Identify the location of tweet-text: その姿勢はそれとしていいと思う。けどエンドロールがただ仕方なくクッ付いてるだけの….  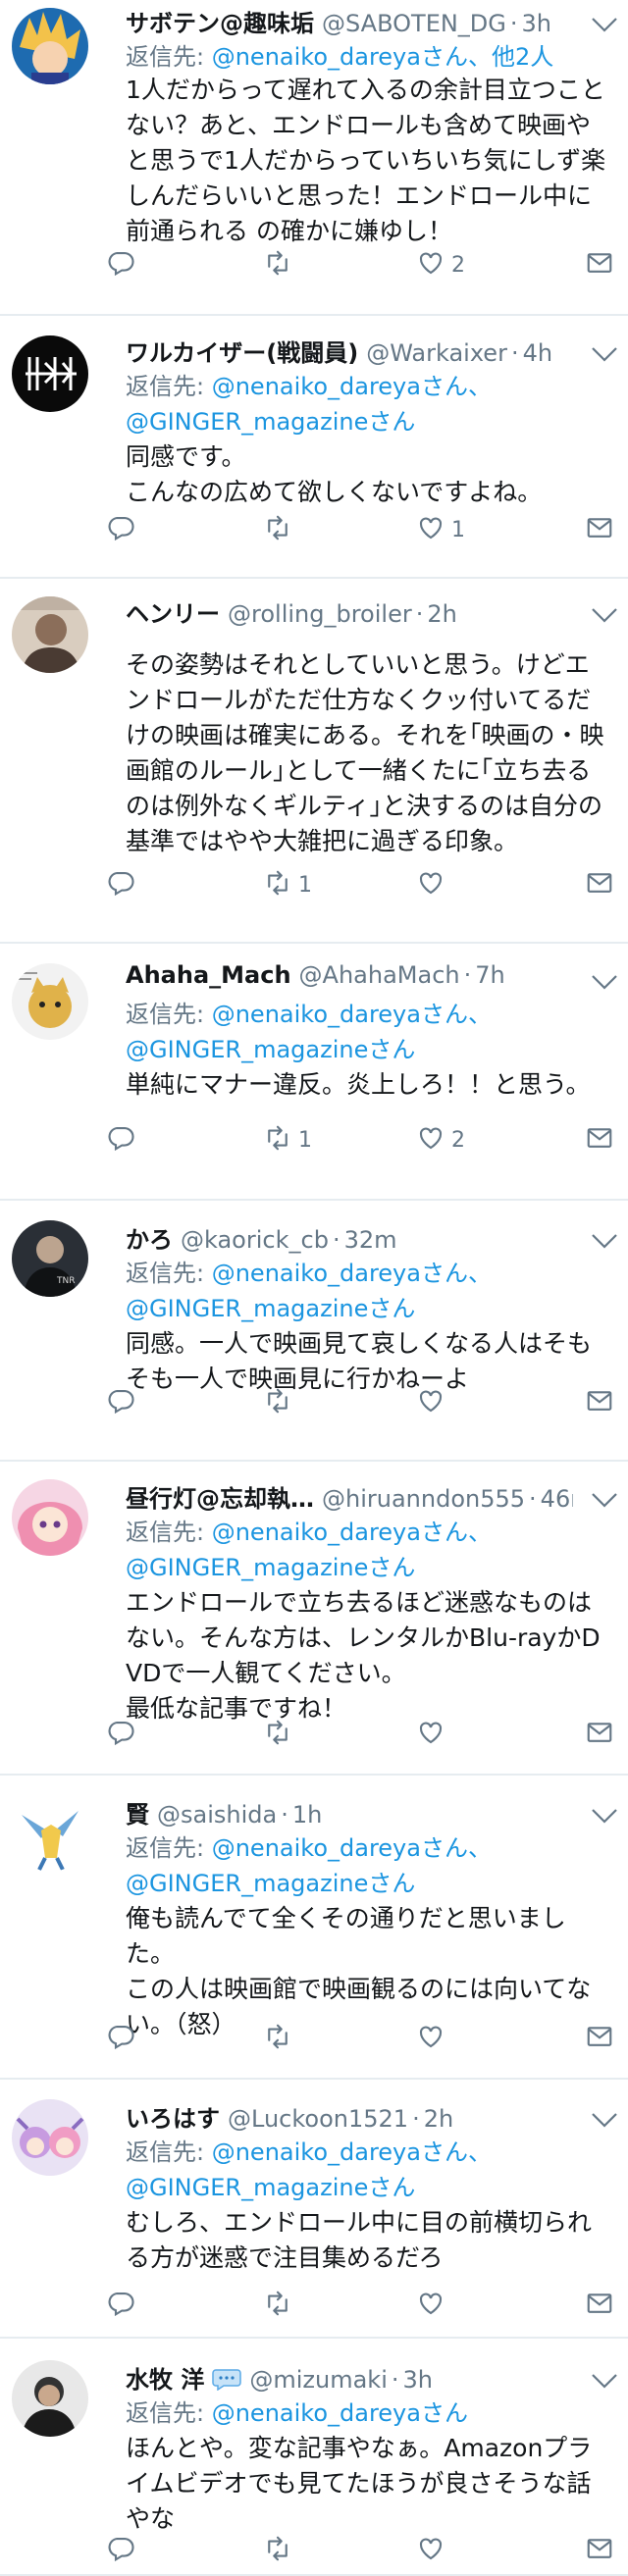
(369, 753).